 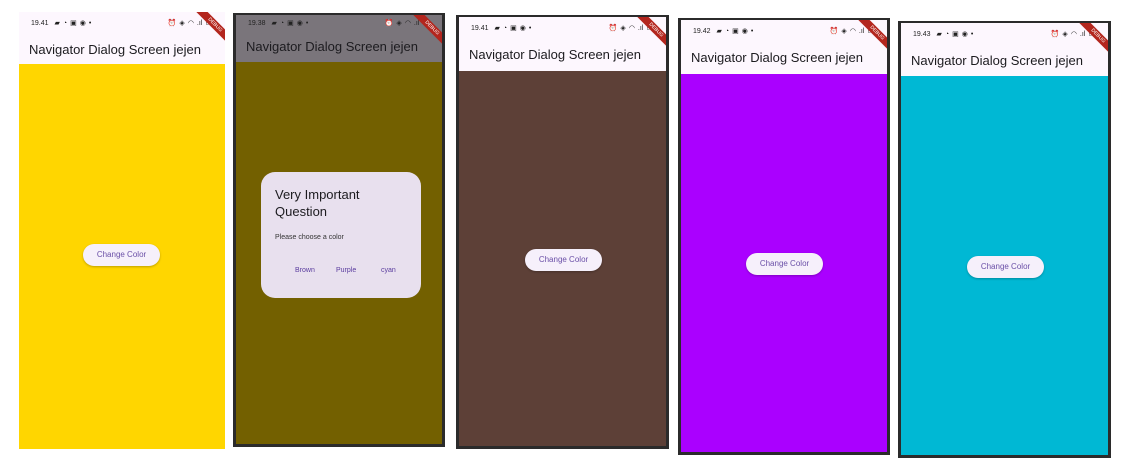 I want to click on status-bar: 19.43 ▰◔▣◉• ⏰◈◠.ıl▭, so click(x=1004, y=34).